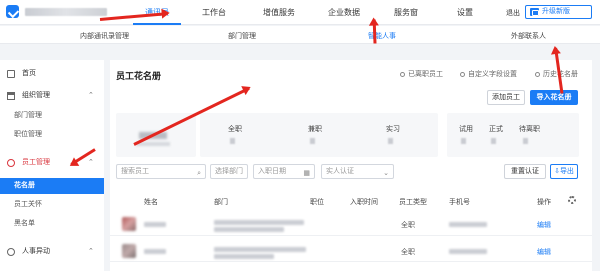 This screenshot has height=271, width=600. I want to click on upgrade-button: 升级新版, so click(558, 12).